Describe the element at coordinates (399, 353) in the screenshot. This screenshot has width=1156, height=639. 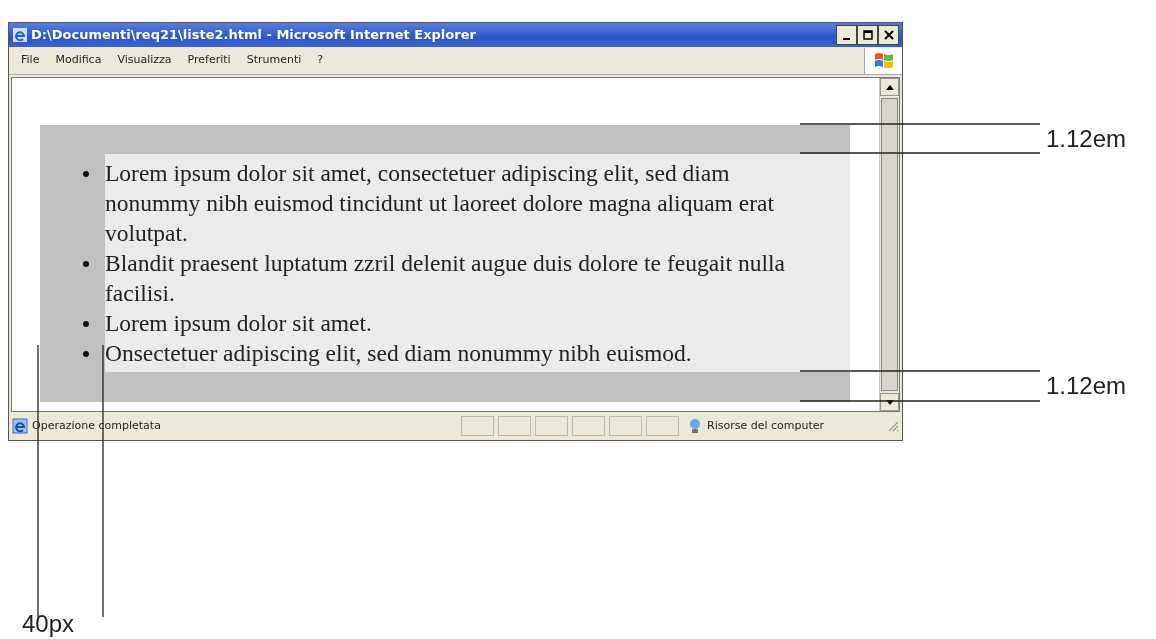
I see `list-item: Onsectetuer adipiscing elit, sed diam nonummy nibh euismod.` at that location.